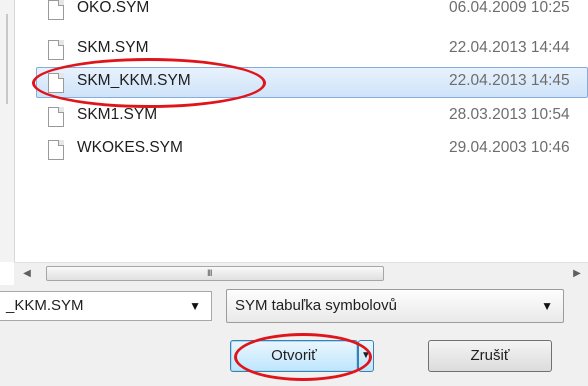 The width and height of the screenshot is (588, 386). I want to click on file-row: SKM1.SYM 28.03.2013 10:54, so click(312, 116).